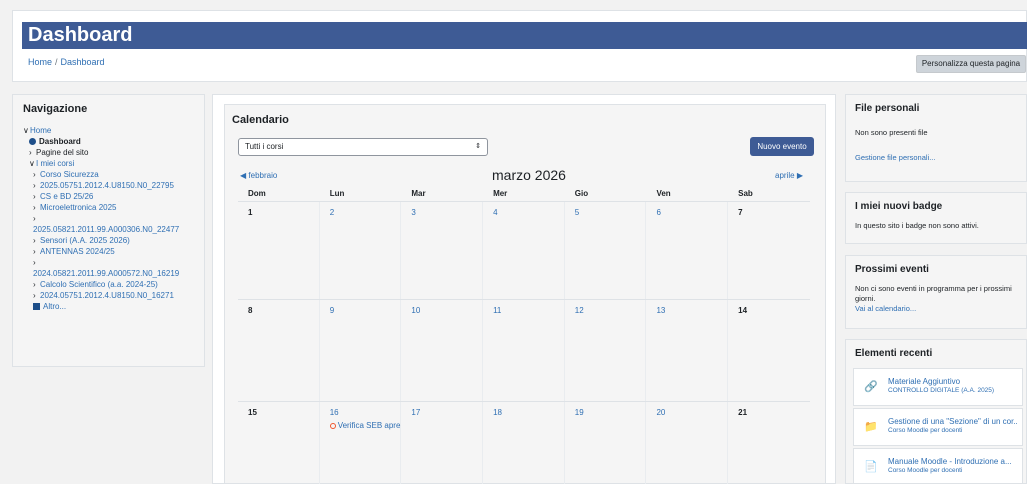 Image resolution: width=1027 pixels, height=484 pixels. I want to click on nav-course: › Corso Sicurezza, so click(114, 174).